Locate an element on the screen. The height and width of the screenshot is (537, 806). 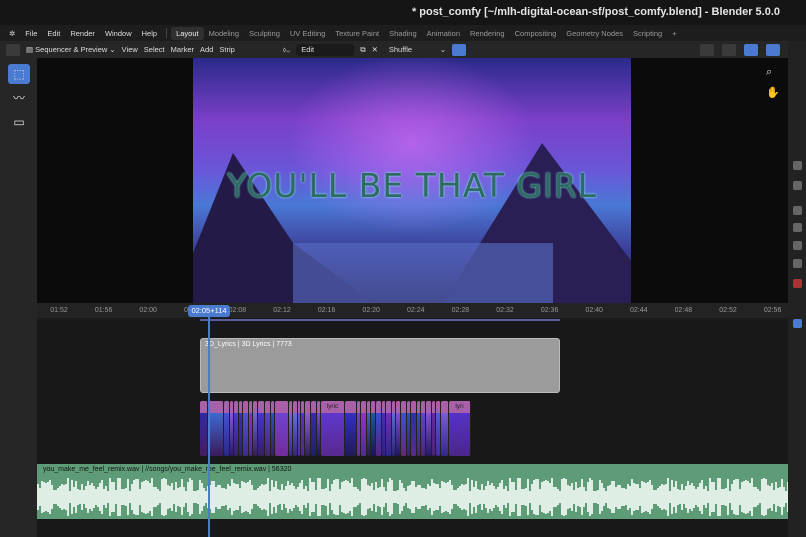
tab-texture-paint: Texture Paint is located at coordinates (357, 33).